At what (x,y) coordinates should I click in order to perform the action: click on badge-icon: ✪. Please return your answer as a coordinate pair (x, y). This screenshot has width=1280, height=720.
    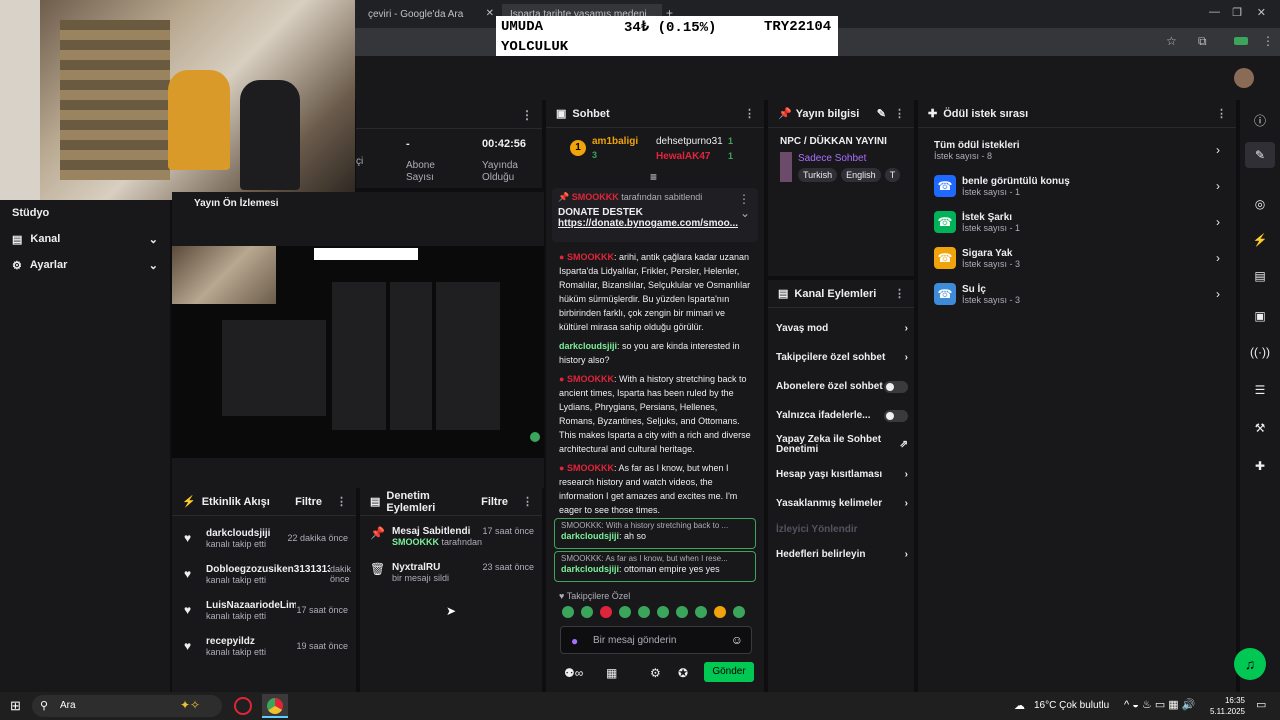
    Looking at the image, I should click on (683, 673).